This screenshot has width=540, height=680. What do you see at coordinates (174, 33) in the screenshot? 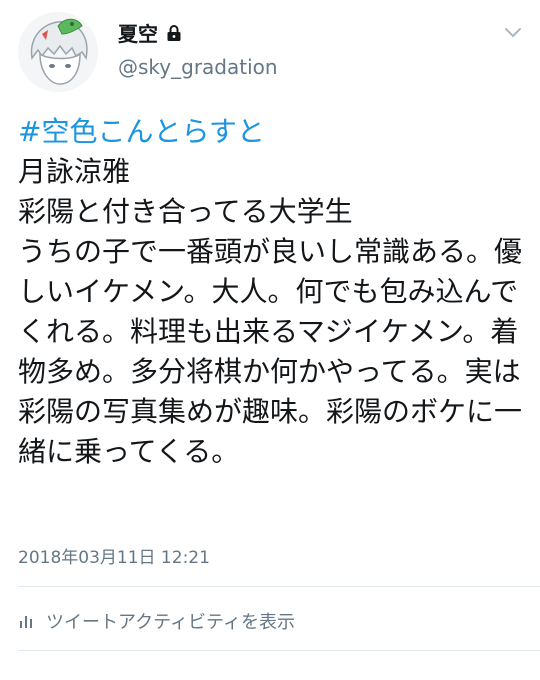
I see `lock-icon` at bounding box center [174, 33].